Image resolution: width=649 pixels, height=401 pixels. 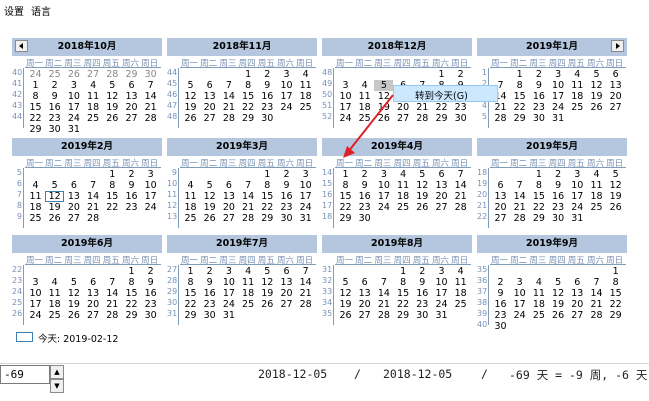 What do you see at coordinates (345, 315) in the screenshot?
I see `day-cell: 26` at bounding box center [345, 315].